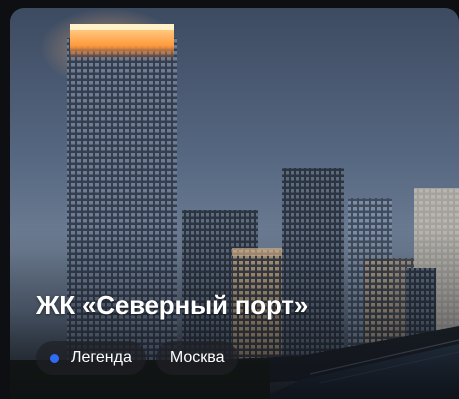 This screenshot has width=459, height=399. I want to click on tag-legend-label: Легенда, so click(101, 357).